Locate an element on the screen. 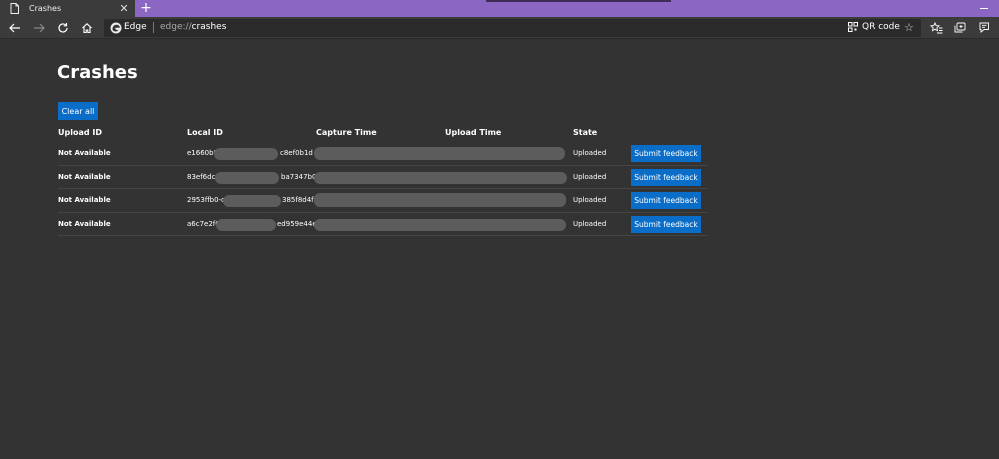  local-id-end: c8ef0b1d is located at coordinates (296, 153).